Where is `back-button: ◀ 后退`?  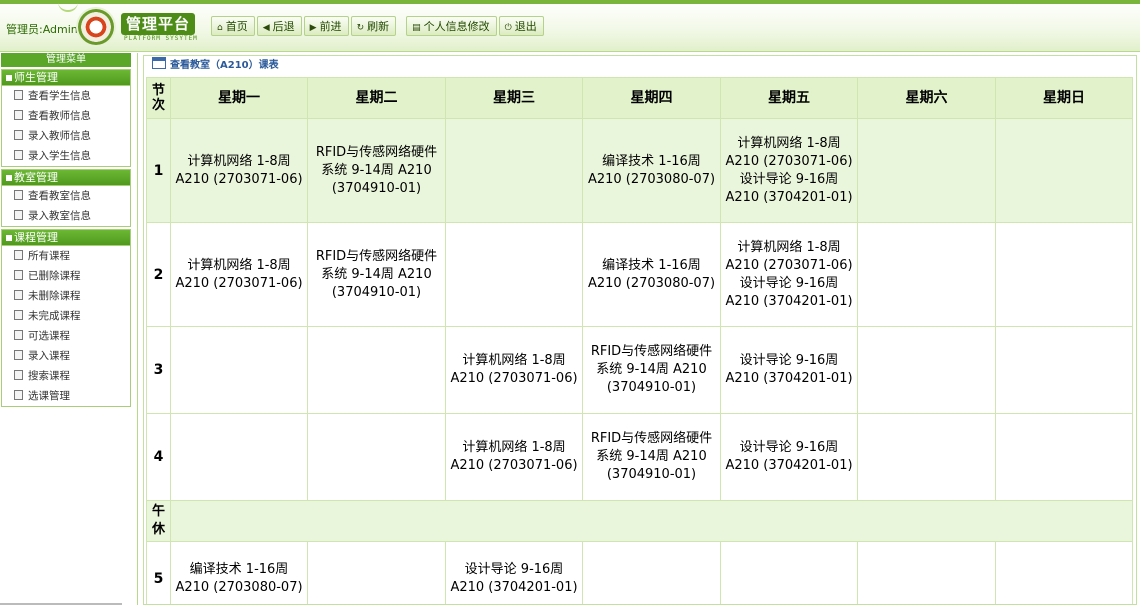
back-button: ◀ 后退 is located at coordinates (279, 26).